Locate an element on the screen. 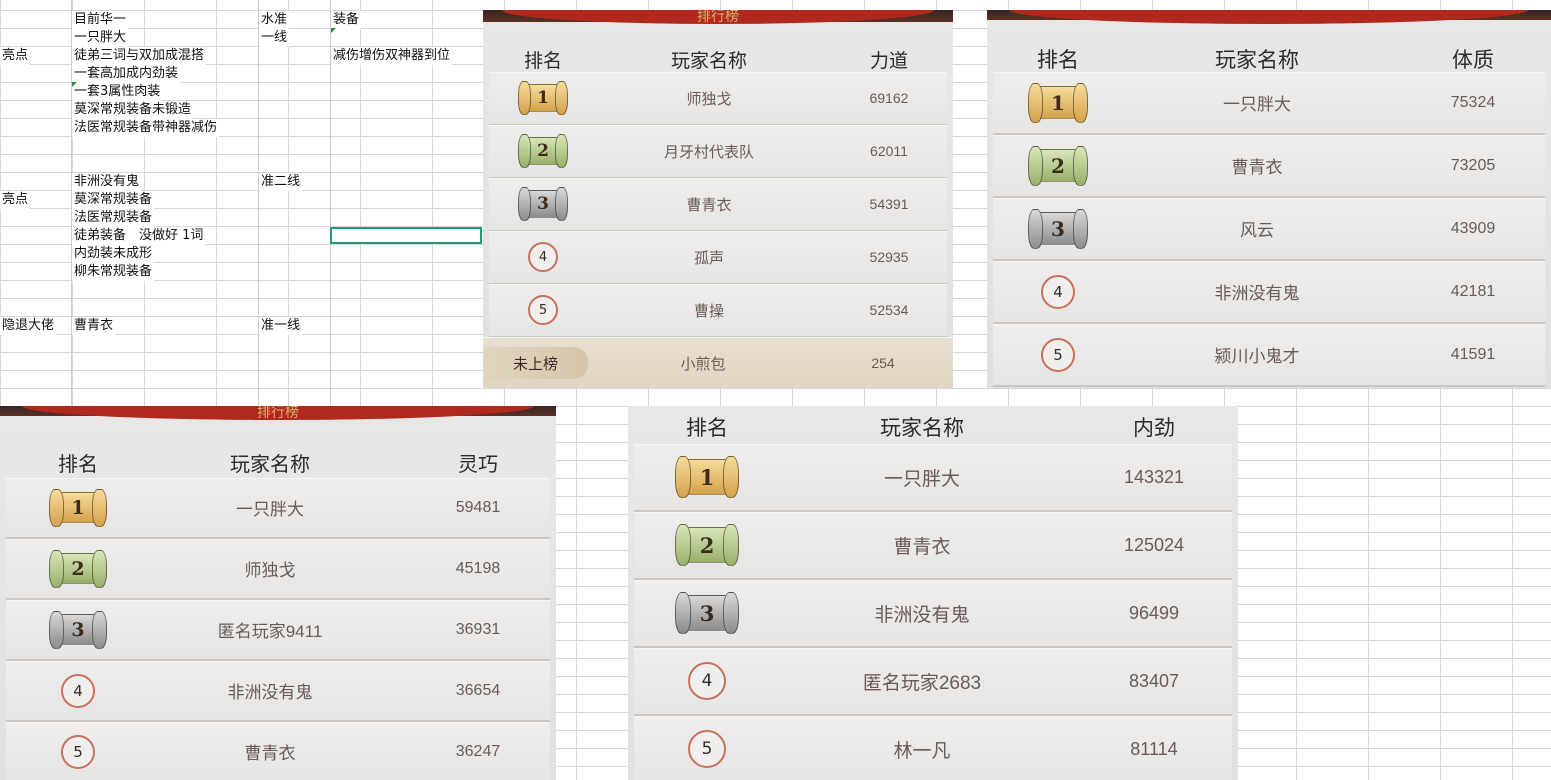  player-name: 非洲没有鬼 is located at coordinates (270, 692).